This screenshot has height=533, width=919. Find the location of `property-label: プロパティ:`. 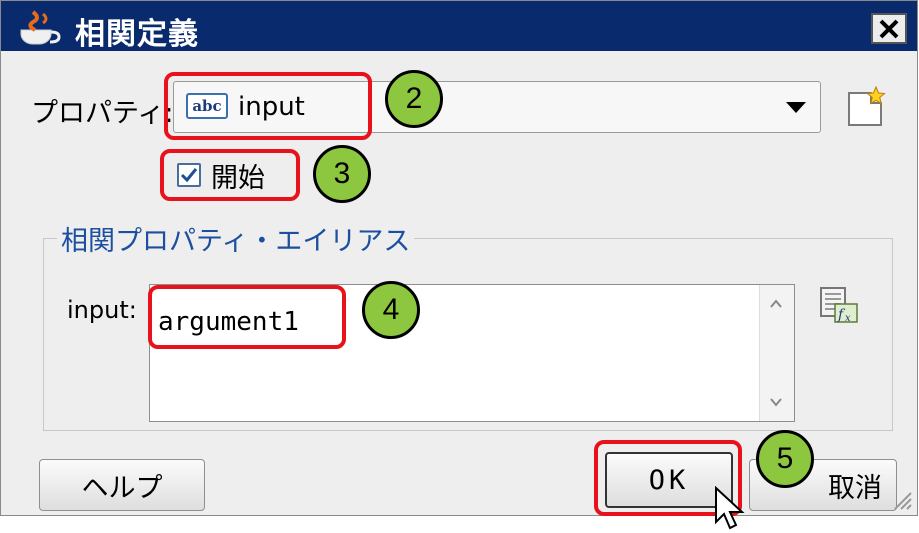

property-label: プロパティ: is located at coordinates (102, 113).